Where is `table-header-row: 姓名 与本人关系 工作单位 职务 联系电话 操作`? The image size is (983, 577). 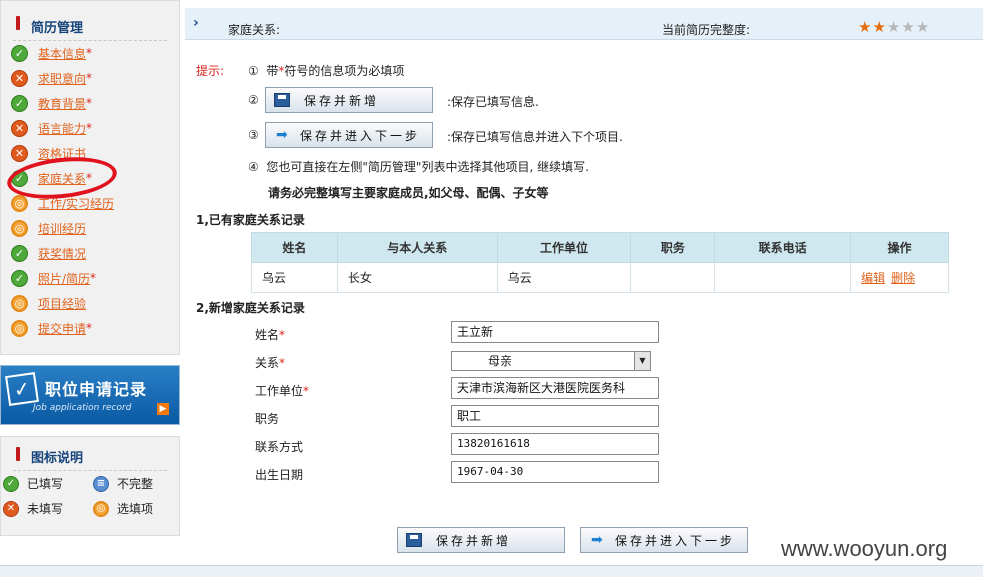 table-header-row: 姓名 与本人关系 工作单位 职务 联系电话 操作 is located at coordinates (600, 247).